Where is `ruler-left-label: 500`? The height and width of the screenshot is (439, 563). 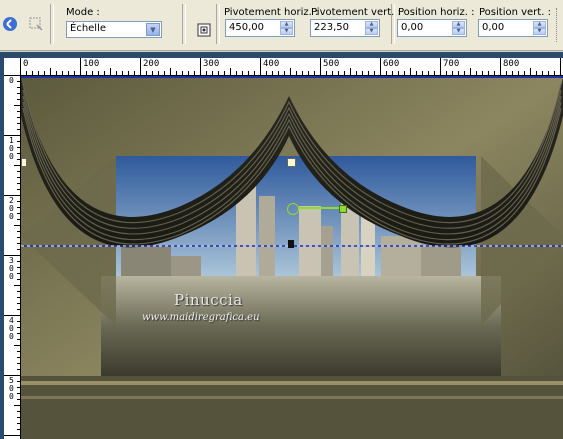 ruler-left-label: 500 is located at coordinates (11, 388).